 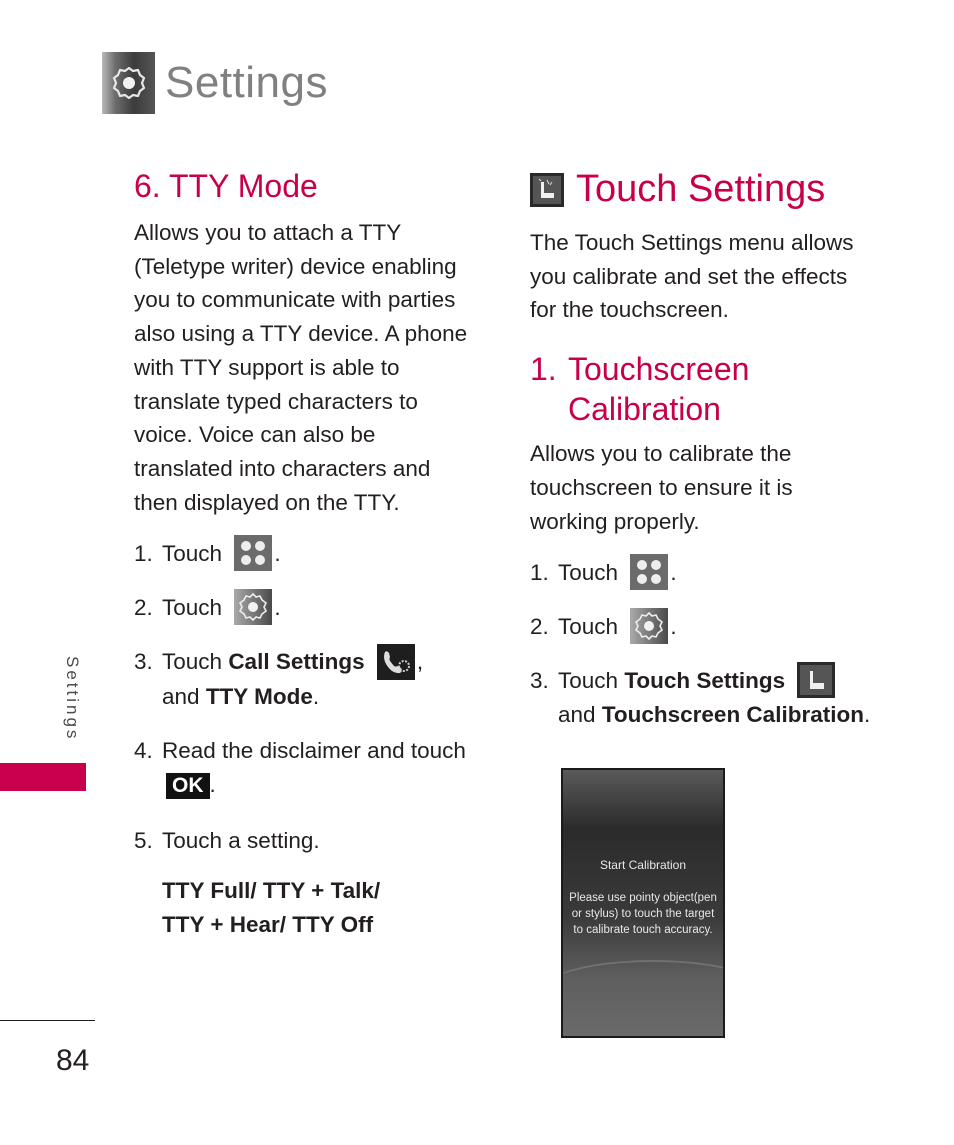 I want to click on page-header: Settings, so click(x=215, y=83).